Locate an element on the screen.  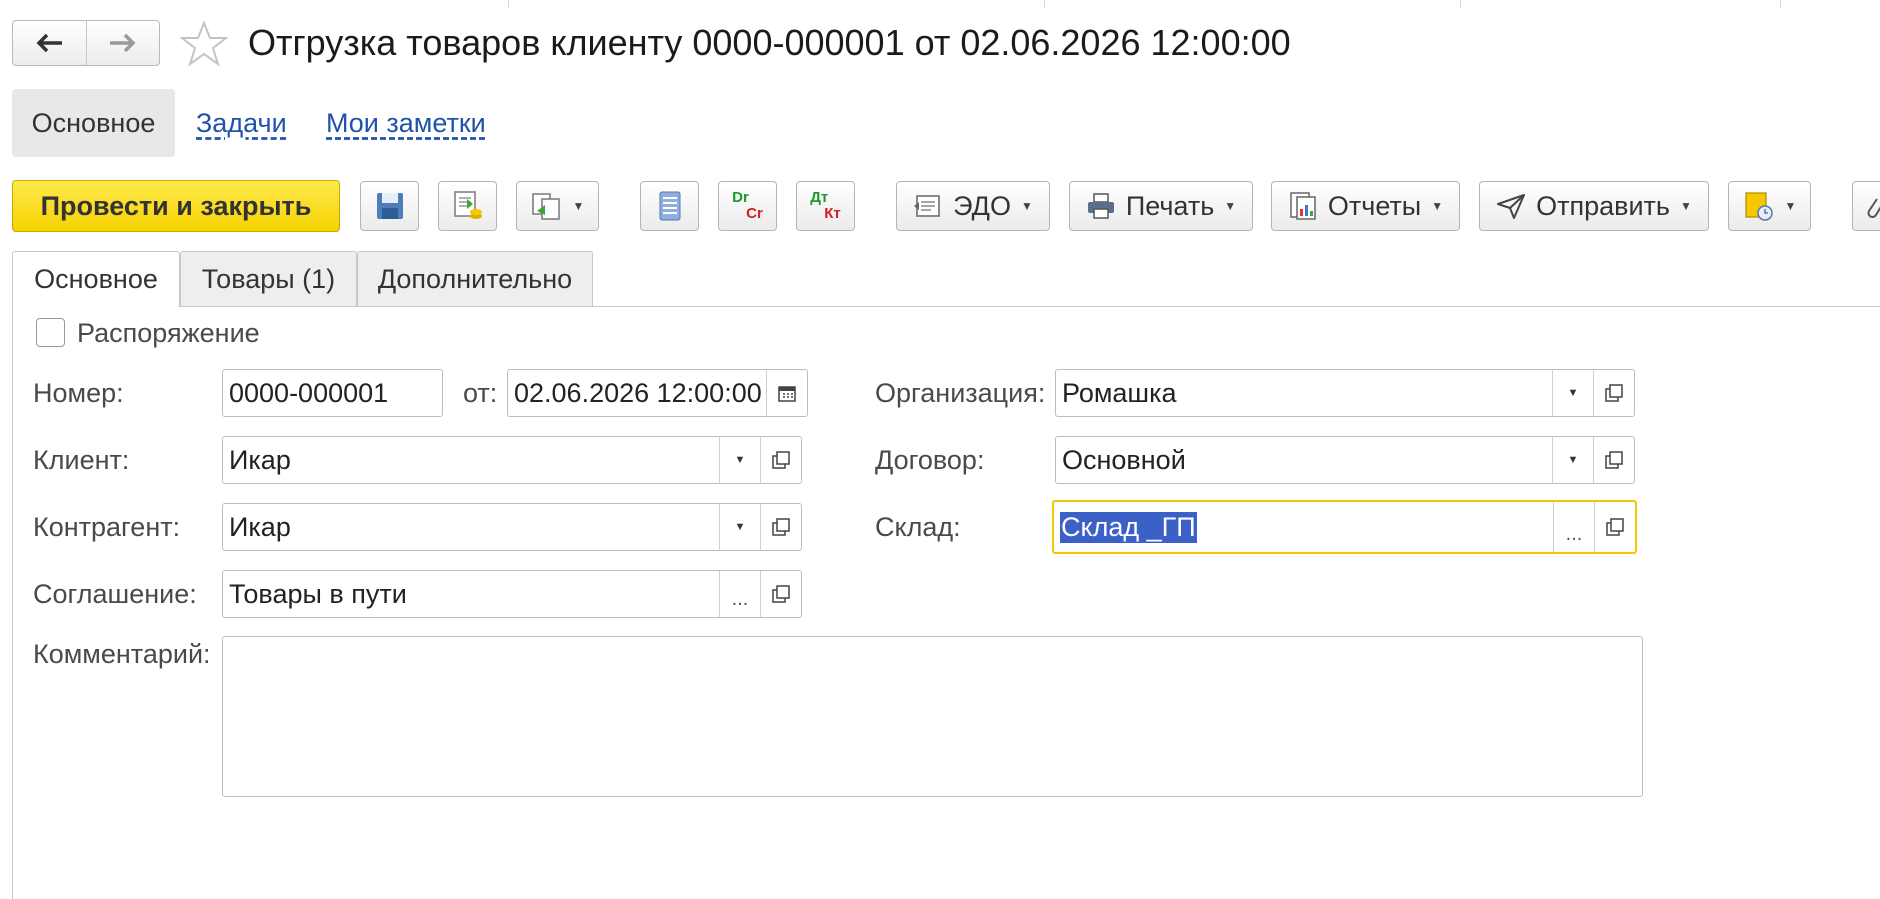
comment-value is located at coordinates (932, 716).